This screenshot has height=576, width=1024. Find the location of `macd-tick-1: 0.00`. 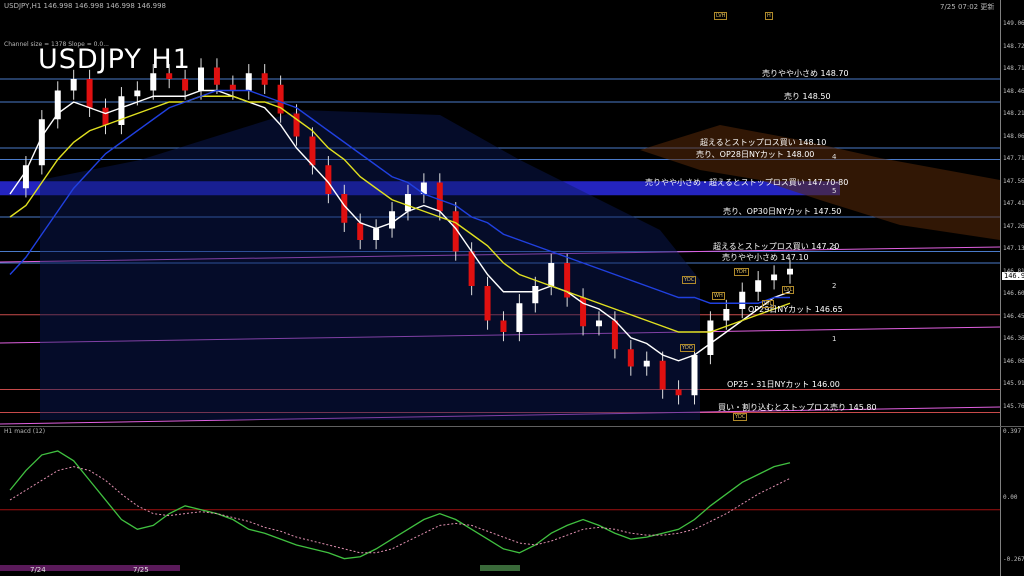

macd-tick-1: 0.00 is located at coordinates (1010, 497).